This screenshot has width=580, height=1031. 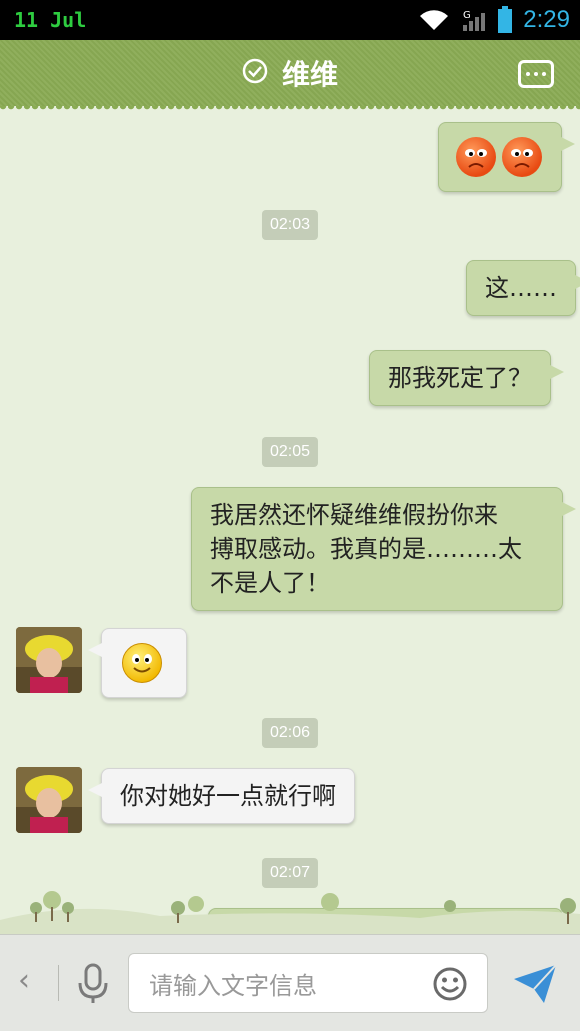 What do you see at coordinates (528, 74) in the screenshot?
I see `more-icon` at bounding box center [528, 74].